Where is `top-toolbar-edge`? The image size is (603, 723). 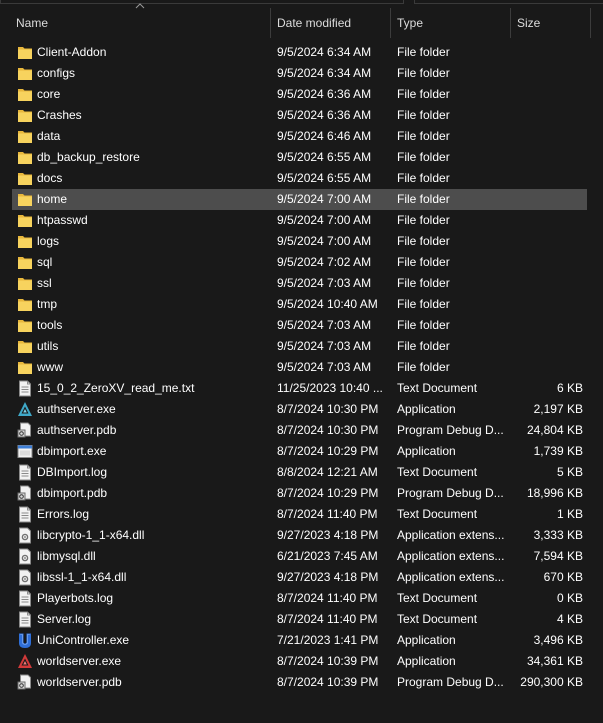
top-toolbar-edge is located at coordinates (301, 3).